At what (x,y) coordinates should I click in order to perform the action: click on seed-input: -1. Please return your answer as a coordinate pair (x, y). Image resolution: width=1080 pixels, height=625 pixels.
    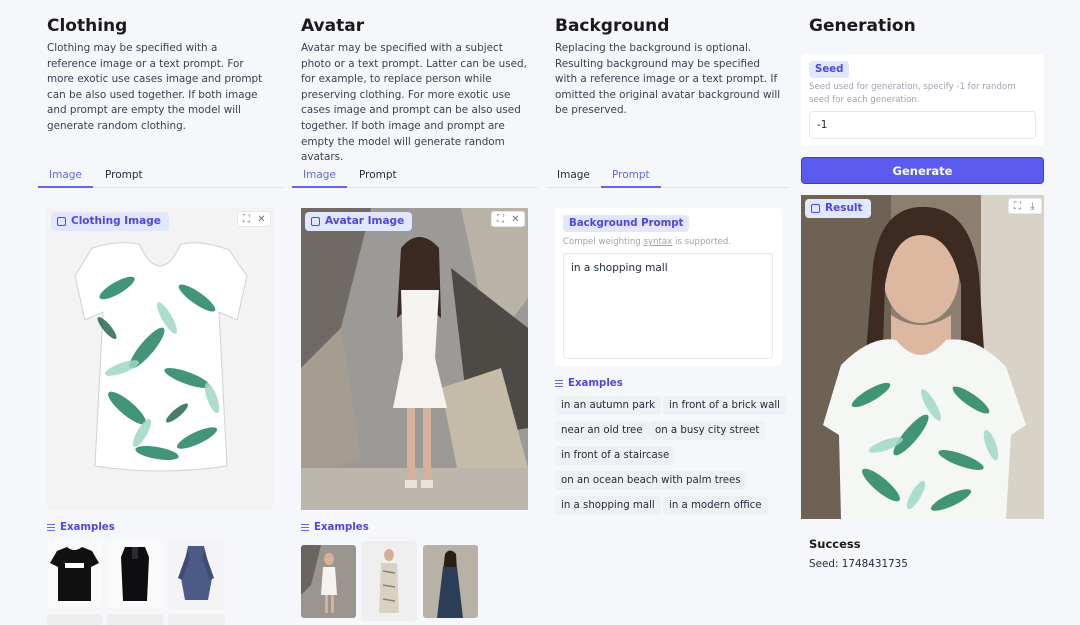
    Looking at the image, I should click on (922, 125).